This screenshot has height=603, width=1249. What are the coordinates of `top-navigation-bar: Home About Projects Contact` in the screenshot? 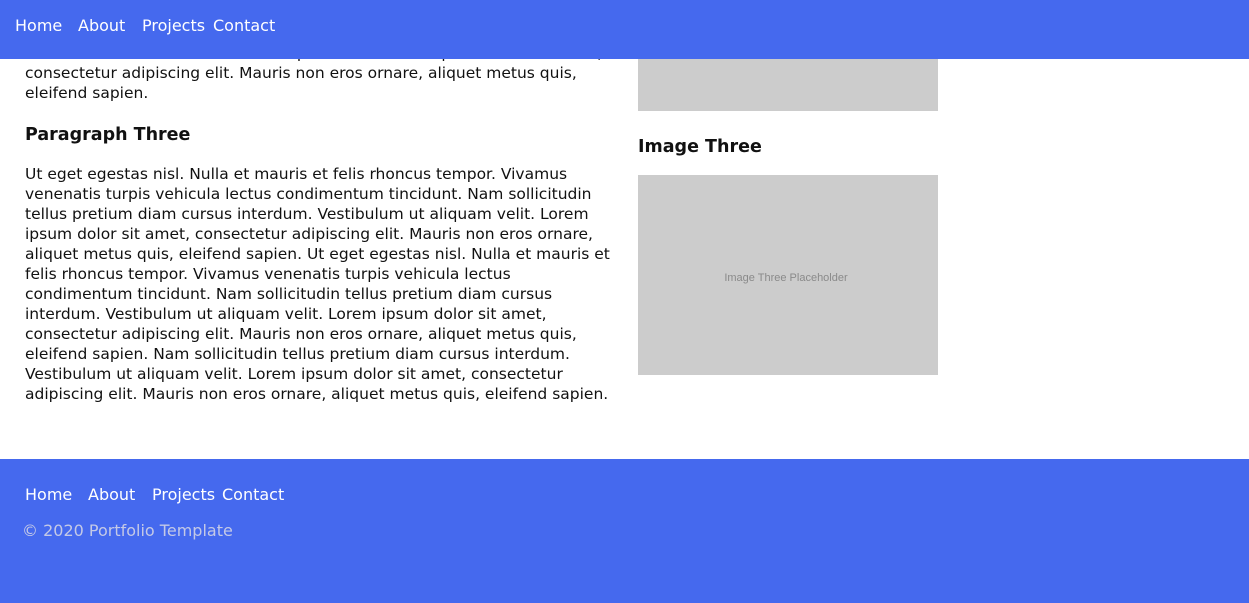 It's located at (624, 29).